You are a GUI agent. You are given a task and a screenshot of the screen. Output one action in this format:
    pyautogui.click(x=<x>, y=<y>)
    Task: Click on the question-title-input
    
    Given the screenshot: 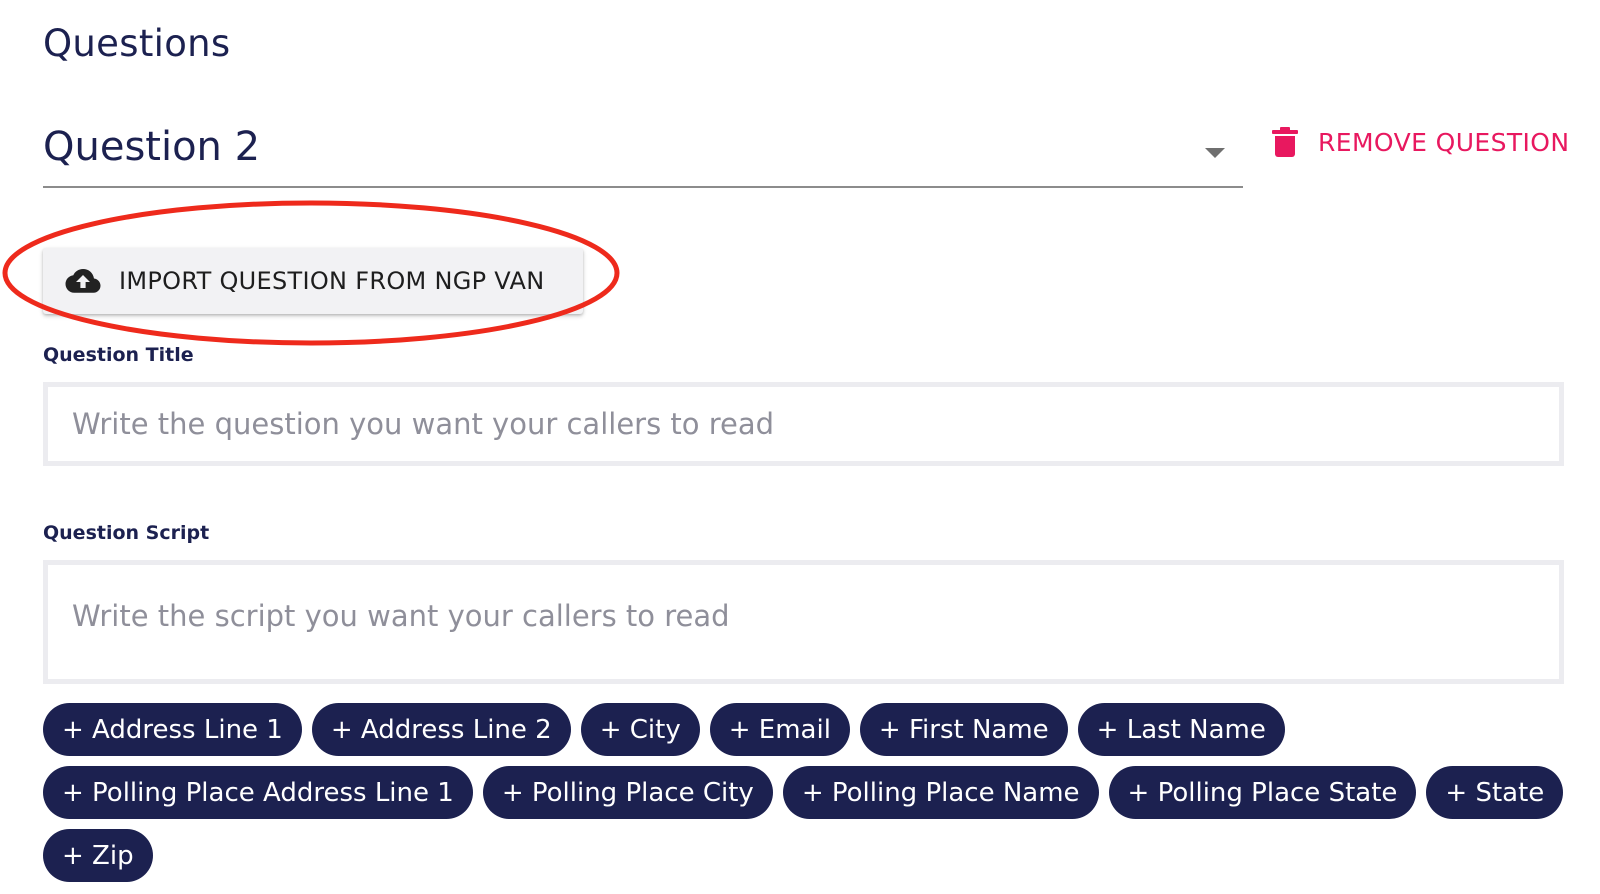 What is the action you would take?
    pyautogui.click(x=803, y=424)
    